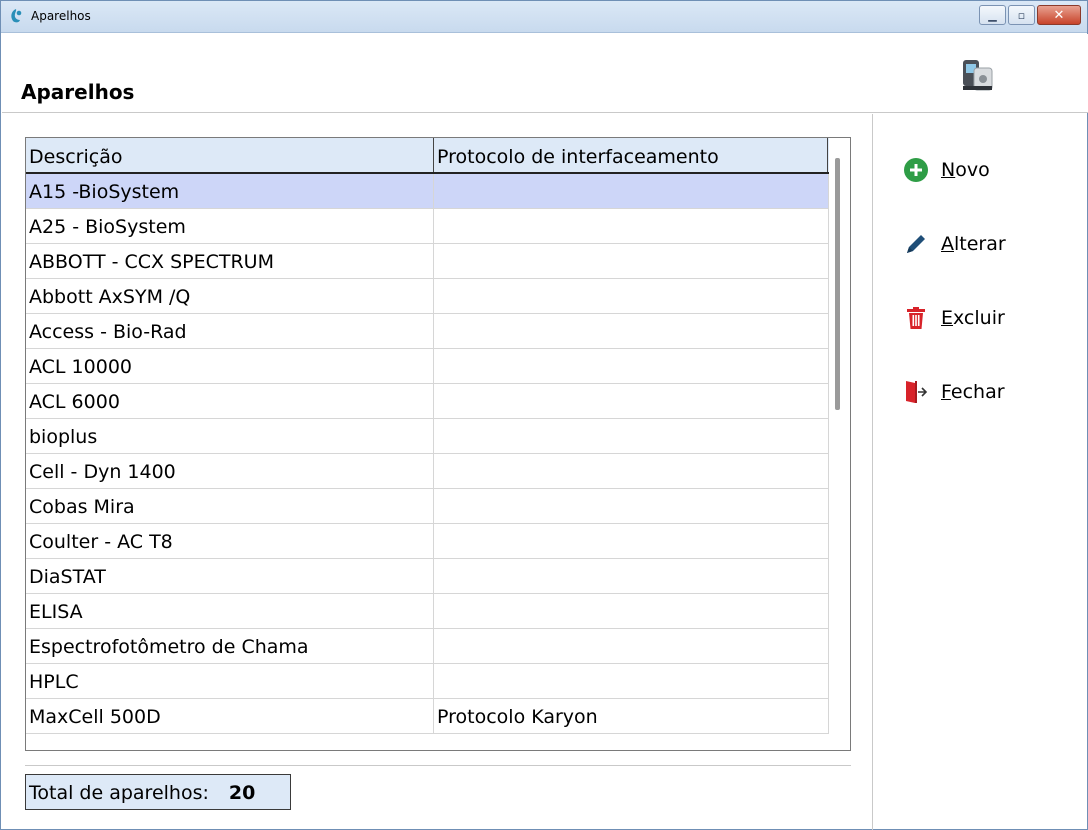 The width and height of the screenshot is (1088, 830). I want to click on table-row: MaxCell 500D Protocolo Karyon, so click(427, 716).